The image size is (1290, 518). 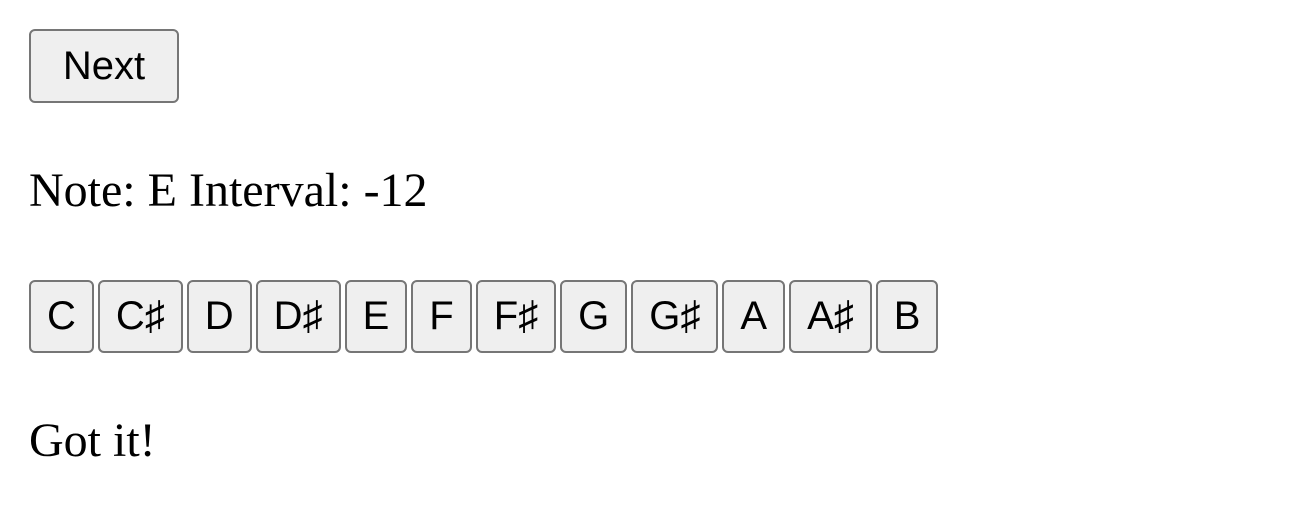 What do you see at coordinates (140, 316) in the screenshot?
I see `note-button-c-sharp: C♯` at bounding box center [140, 316].